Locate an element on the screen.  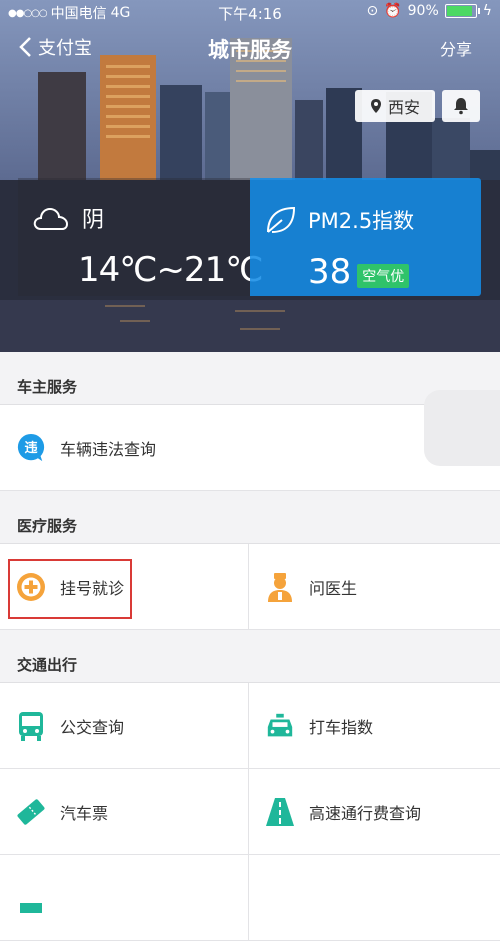
service-item-coach-ticket: 汽车票 is located at coordinates (124, 812).